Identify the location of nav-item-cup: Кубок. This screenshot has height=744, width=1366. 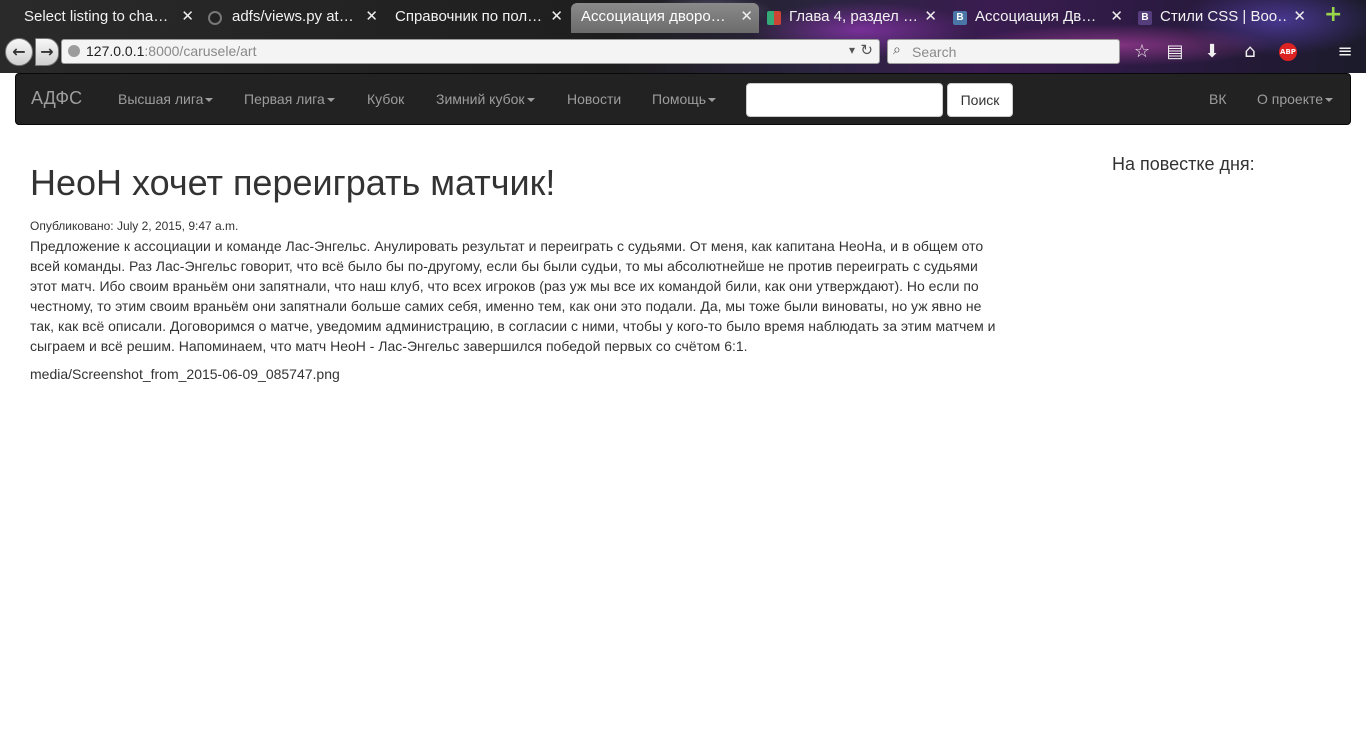
(385, 99).